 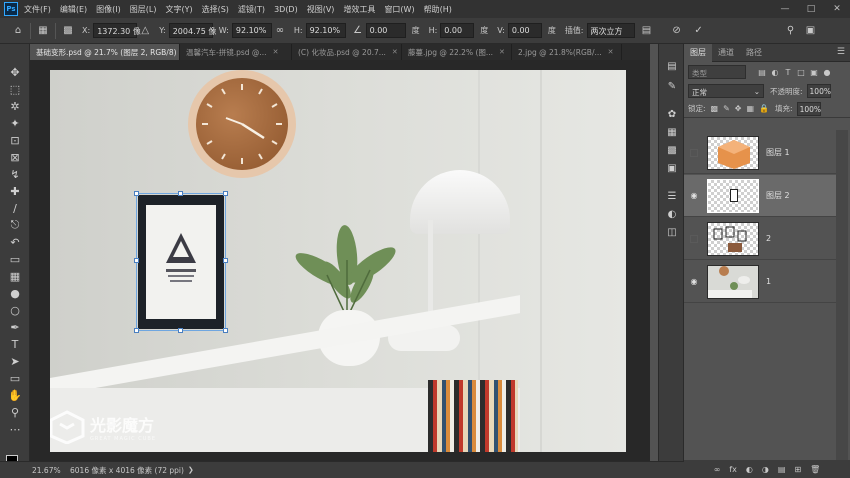 What do you see at coordinates (677, 31) in the screenshot?
I see `cancel-transform-icon: ⊘` at bounding box center [677, 31].